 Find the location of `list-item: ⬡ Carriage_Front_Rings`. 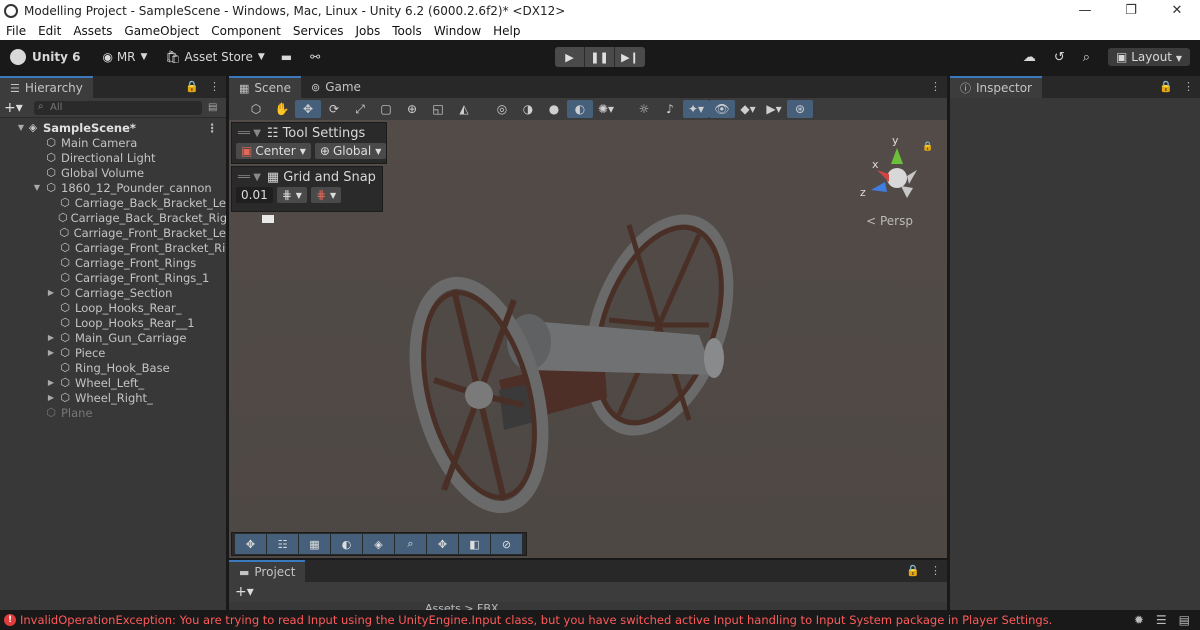

list-item: ⬡ Carriage_Front_Rings is located at coordinates (113, 262).